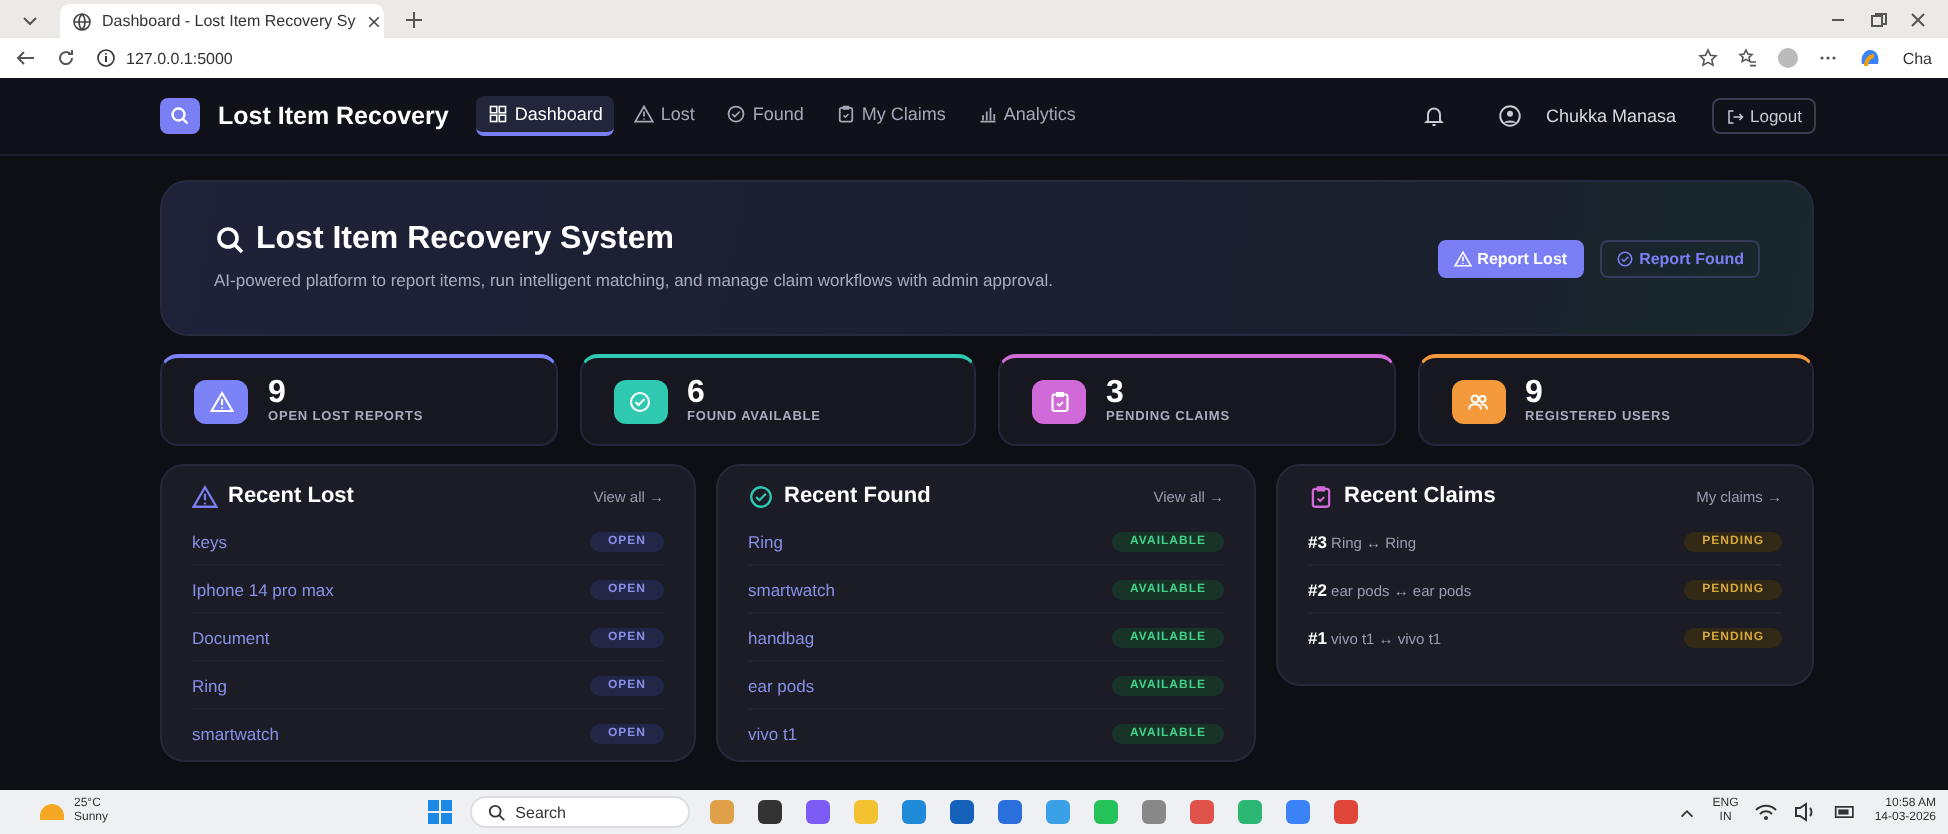  What do you see at coordinates (1917, 58) in the screenshot?
I see `copilot-label: Cha` at bounding box center [1917, 58].